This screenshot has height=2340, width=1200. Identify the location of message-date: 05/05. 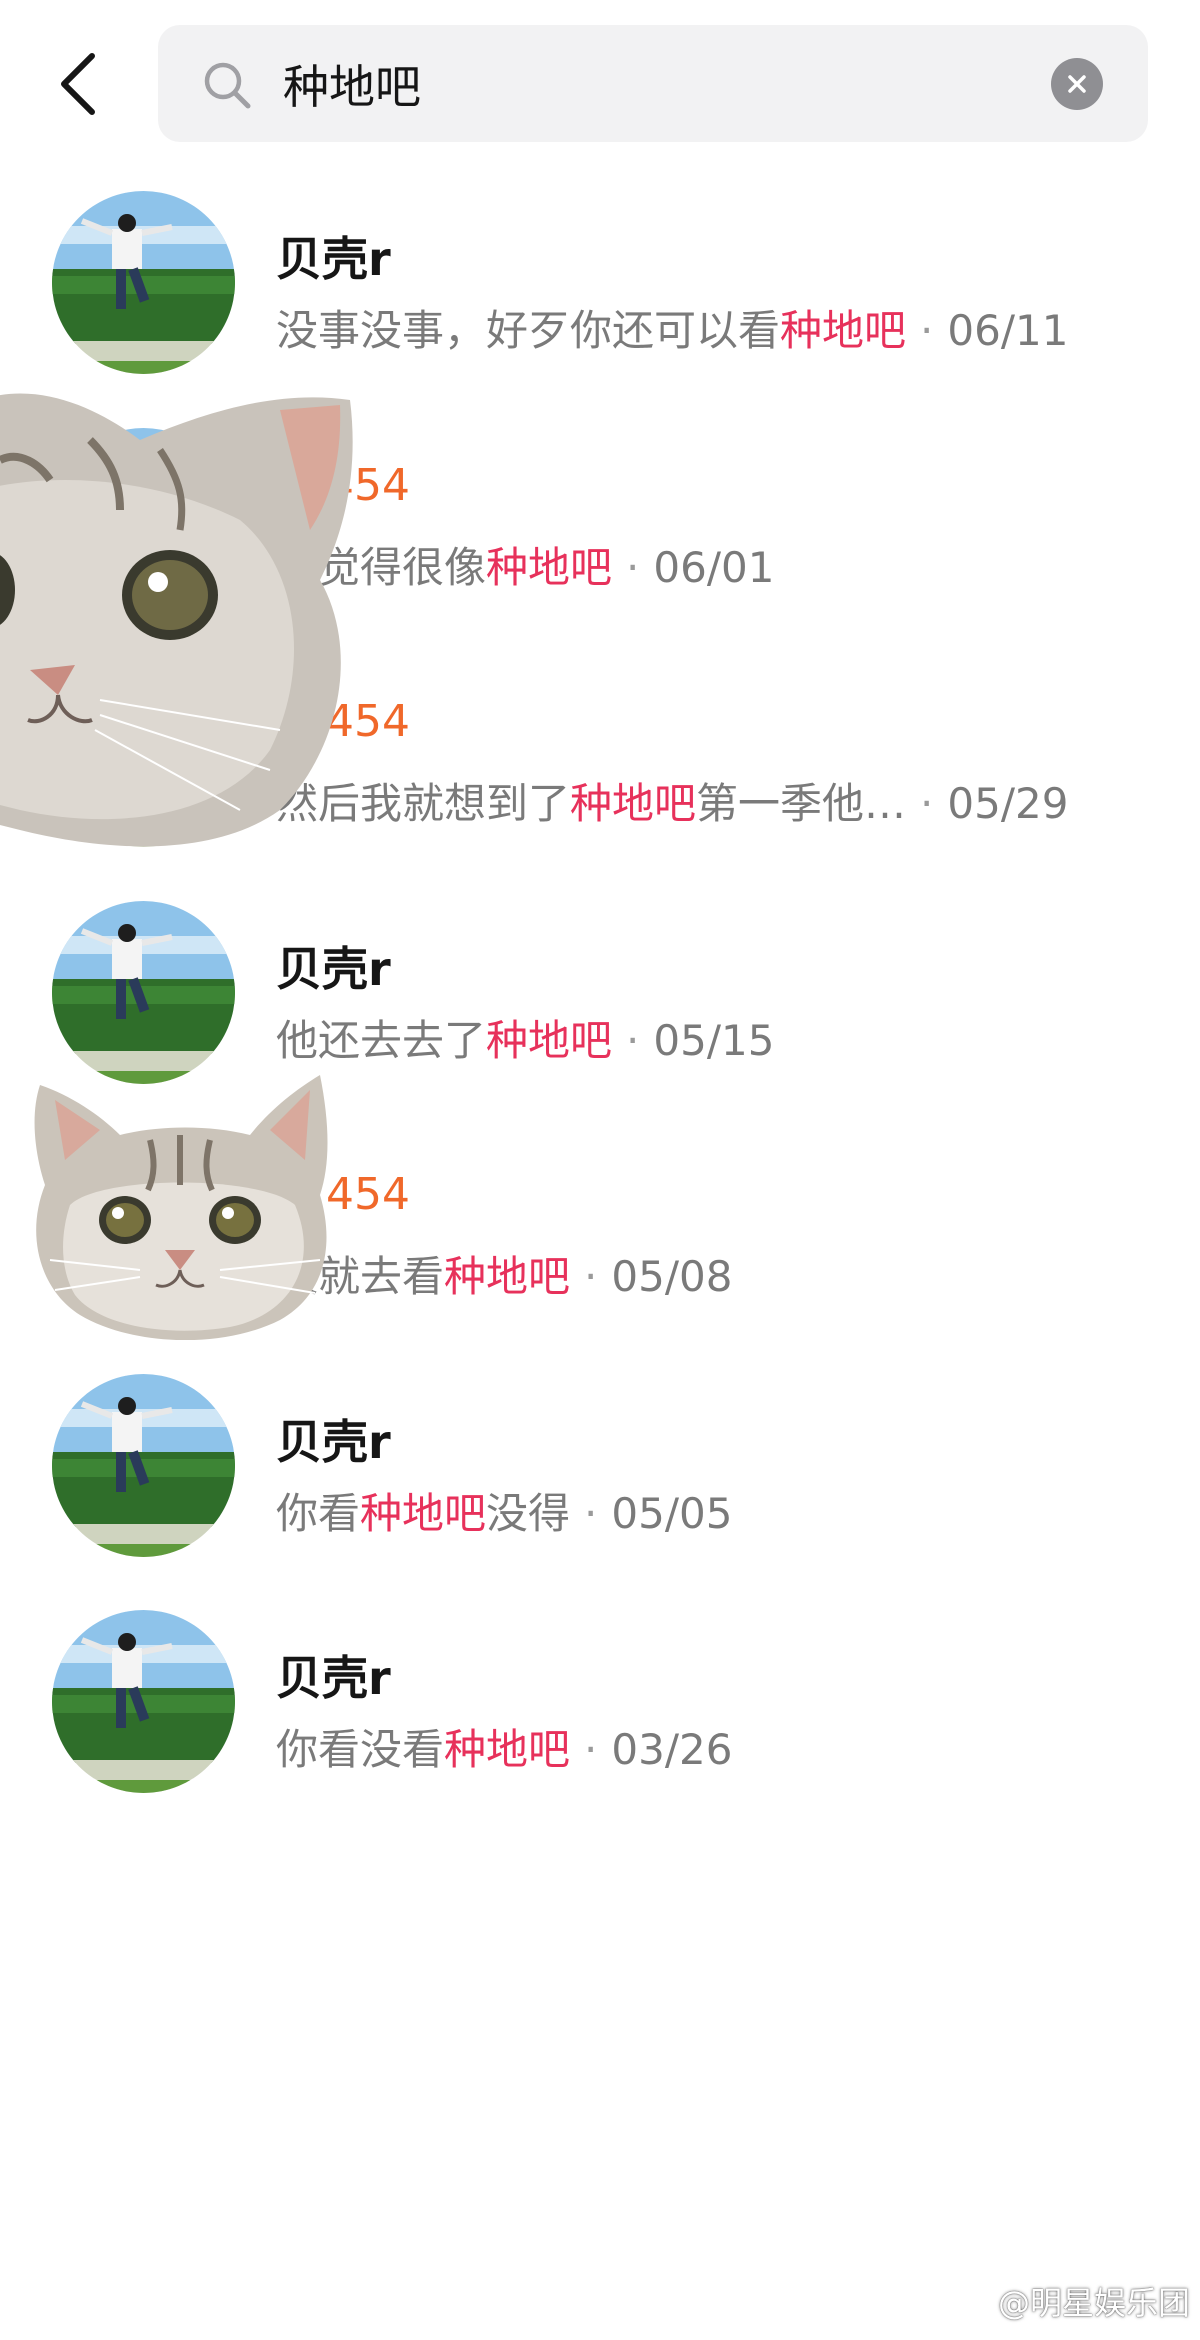
(672, 1513).